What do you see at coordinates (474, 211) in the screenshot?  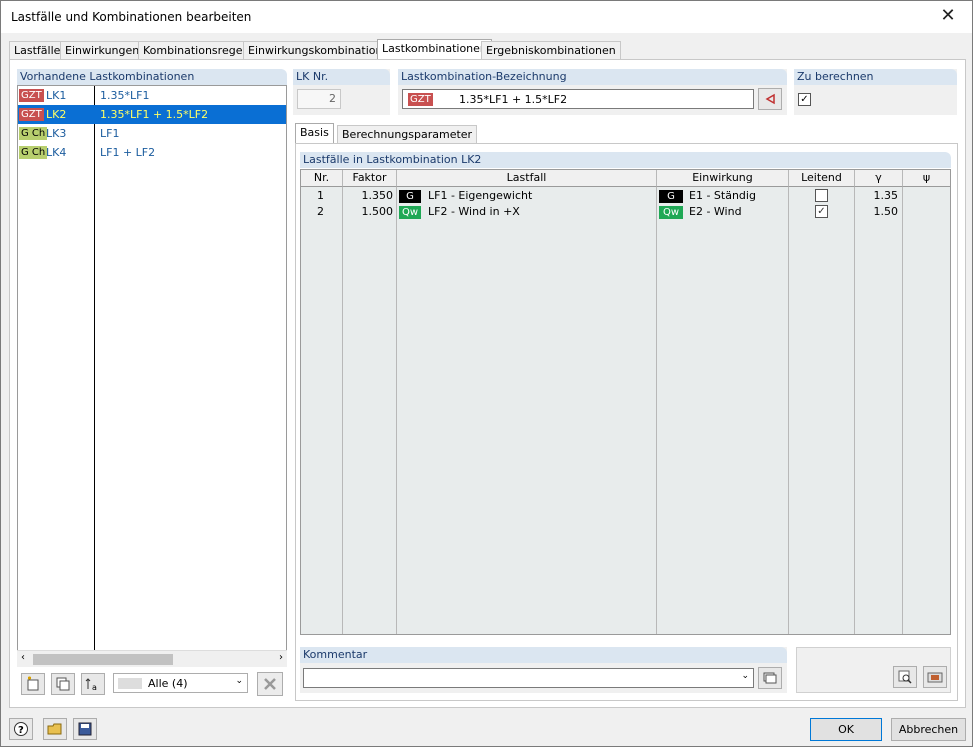 I see `cell-lastfall: LF2 - Wind in +X` at bounding box center [474, 211].